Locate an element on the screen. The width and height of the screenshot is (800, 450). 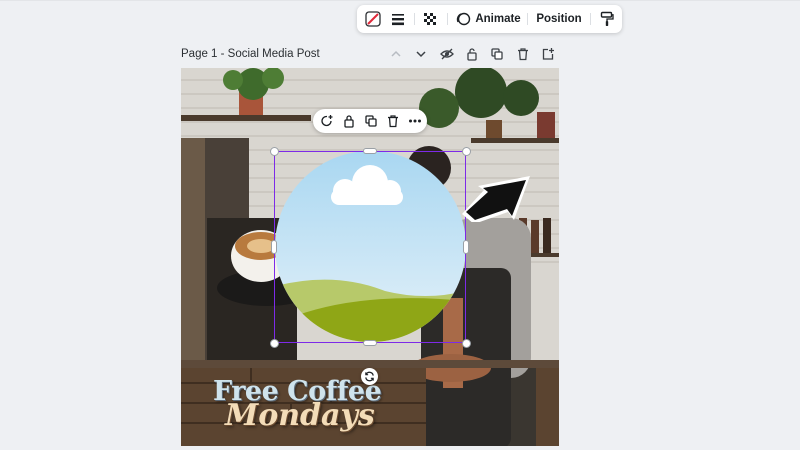
element-context-menu is located at coordinates (370, 121).